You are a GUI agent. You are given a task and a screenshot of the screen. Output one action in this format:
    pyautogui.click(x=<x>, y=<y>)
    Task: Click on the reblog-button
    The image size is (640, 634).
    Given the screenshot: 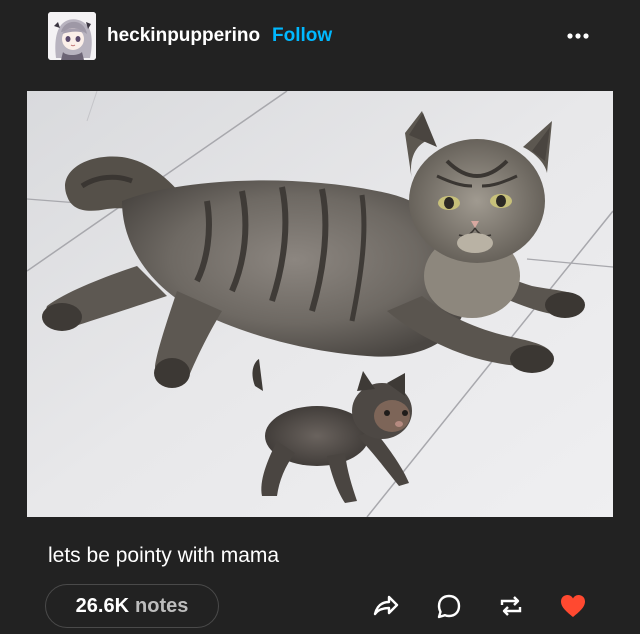 What is the action you would take?
    pyautogui.click(x=511, y=606)
    